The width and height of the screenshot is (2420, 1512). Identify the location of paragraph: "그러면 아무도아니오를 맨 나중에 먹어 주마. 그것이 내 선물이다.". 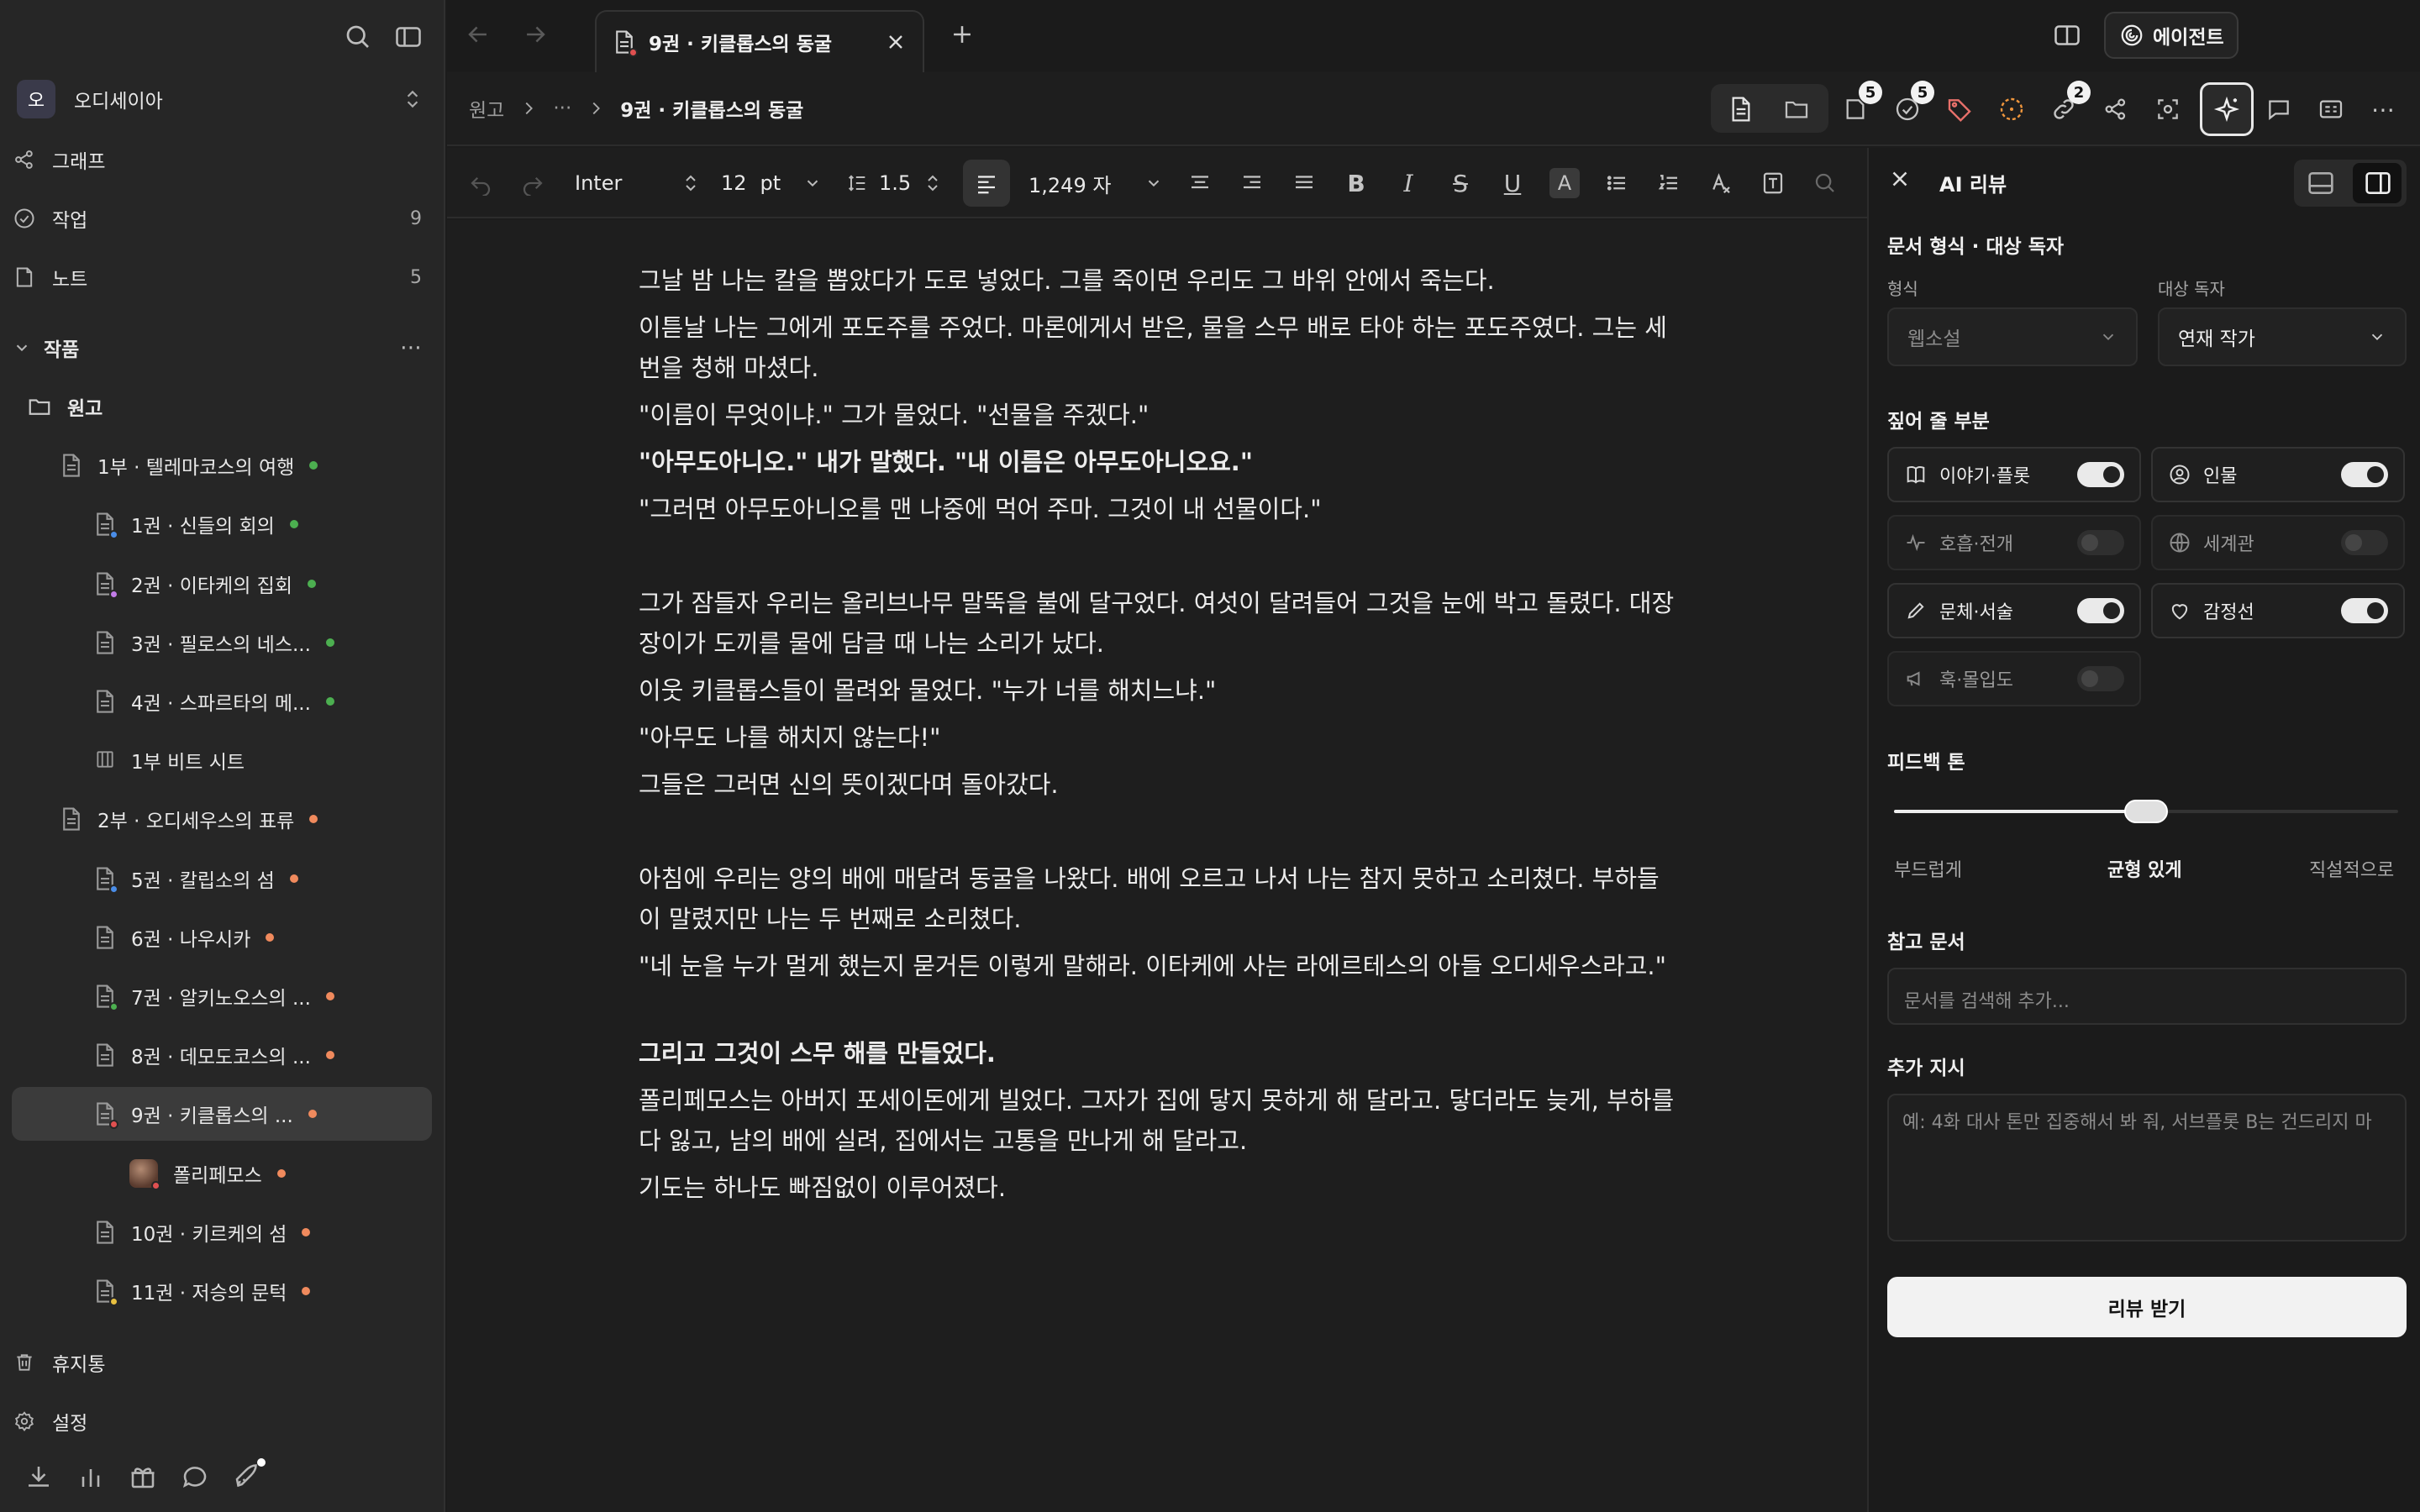
(1160, 509).